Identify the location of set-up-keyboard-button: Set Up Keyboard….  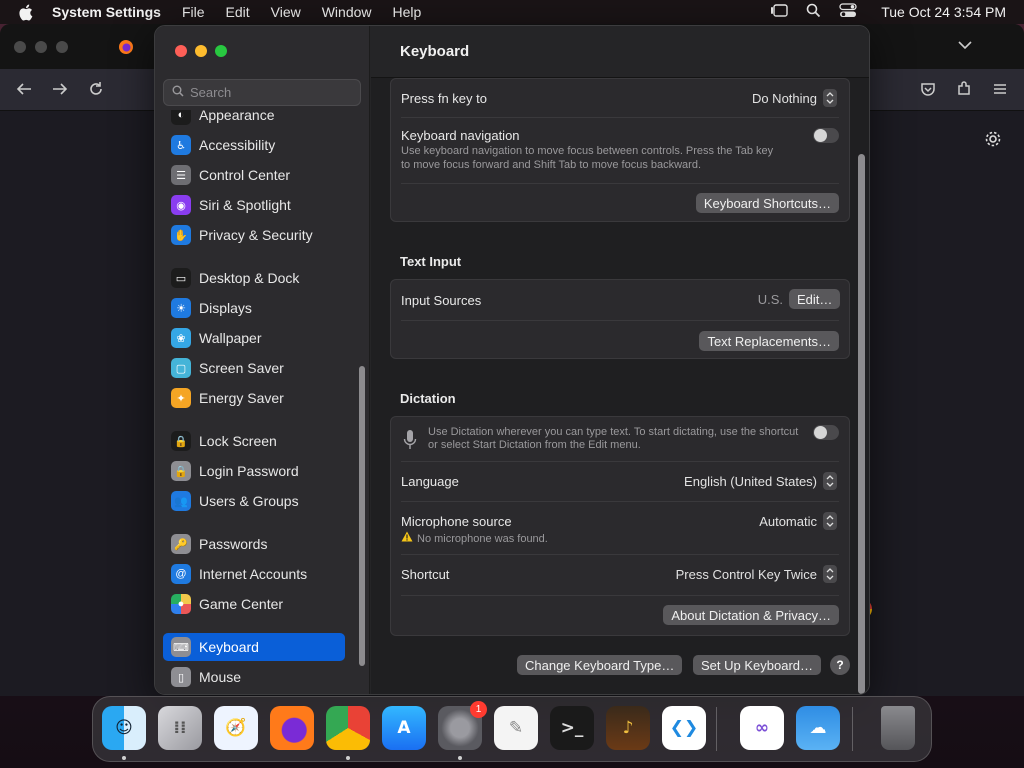
(757, 665).